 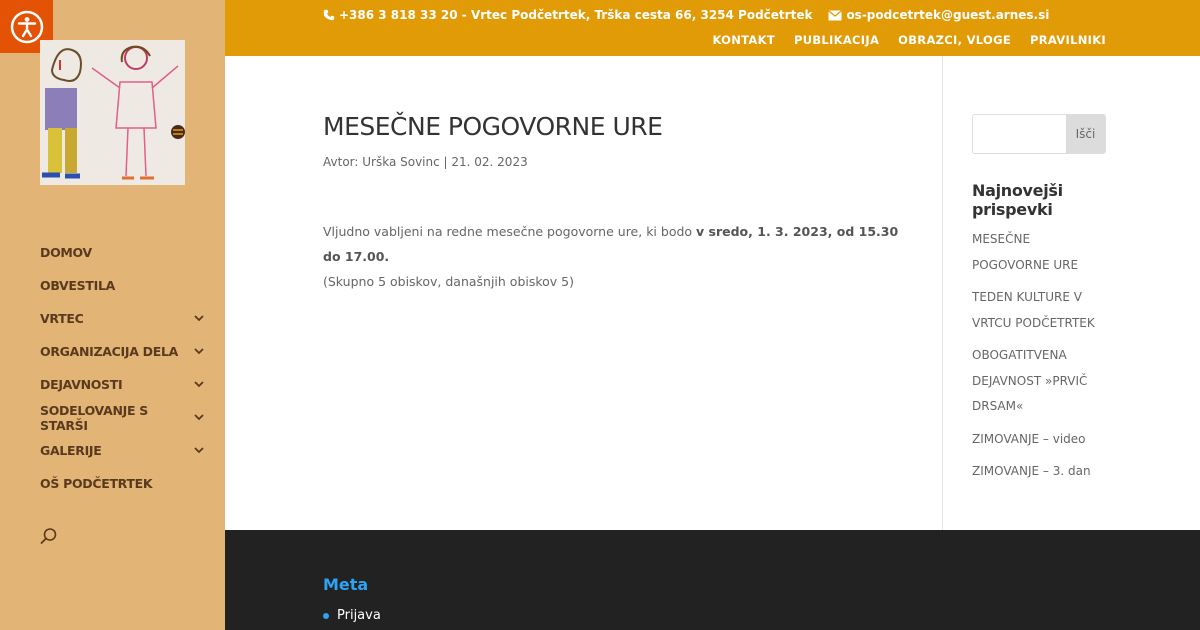 What do you see at coordinates (493, 126) in the screenshot?
I see `post-title: MESEČNE POGOVORNE URE` at bounding box center [493, 126].